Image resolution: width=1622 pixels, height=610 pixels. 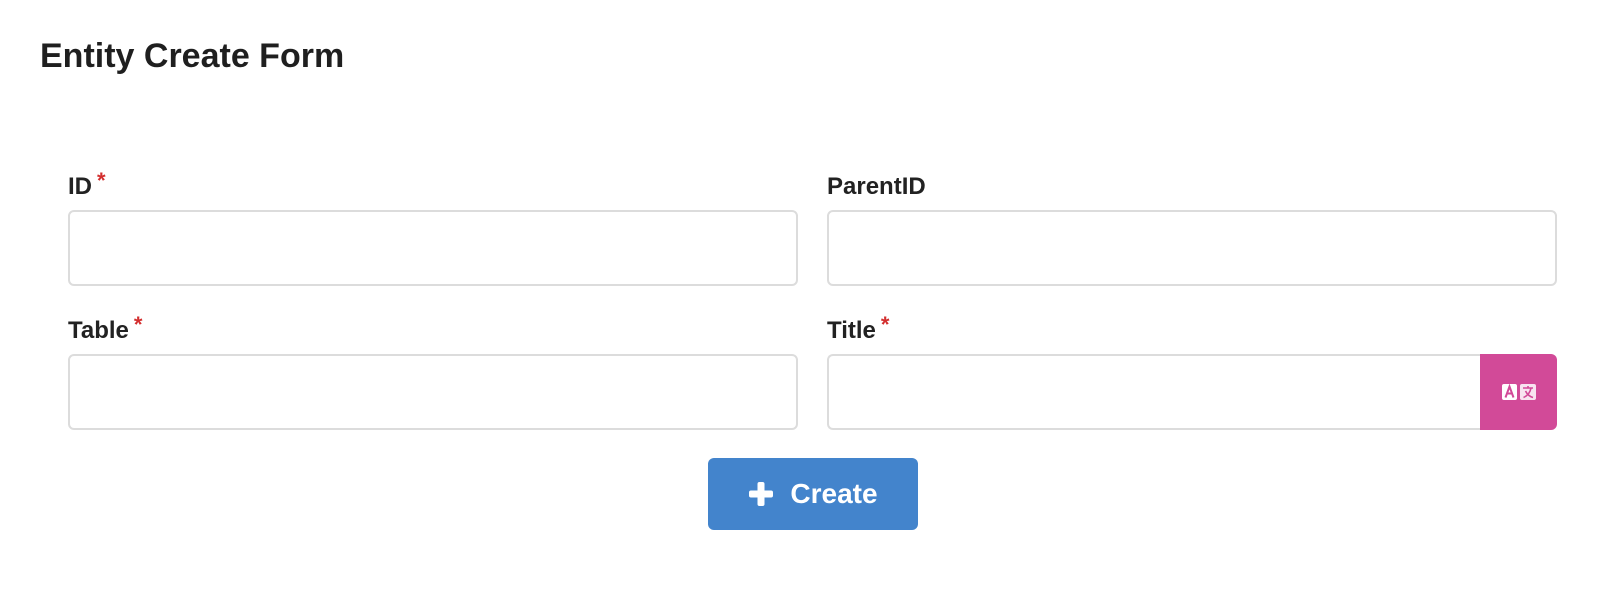 What do you see at coordinates (1192, 190) in the screenshot?
I see `parent-id-label: ParentID` at bounding box center [1192, 190].